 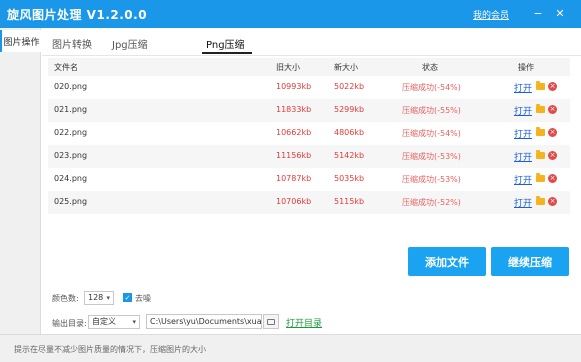 What do you see at coordinates (530, 261) in the screenshot?
I see `continue-compress-button: 继续压缩` at bounding box center [530, 261].